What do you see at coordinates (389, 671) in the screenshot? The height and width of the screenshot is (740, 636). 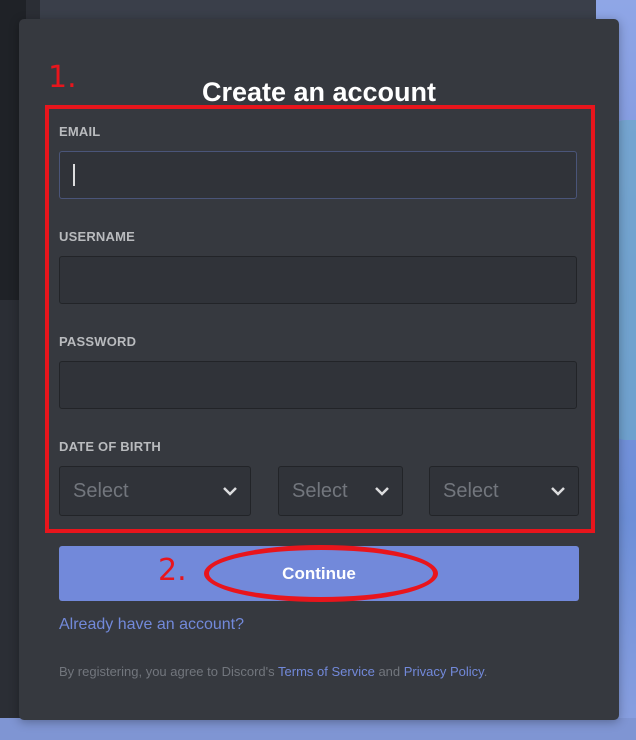 I see `terms-and: and` at bounding box center [389, 671].